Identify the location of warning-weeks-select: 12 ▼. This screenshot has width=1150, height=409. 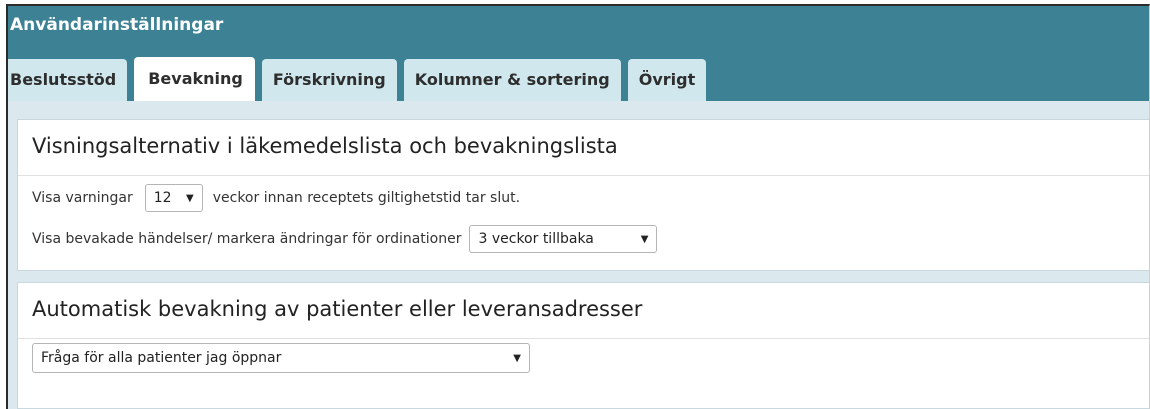
(173, 198).